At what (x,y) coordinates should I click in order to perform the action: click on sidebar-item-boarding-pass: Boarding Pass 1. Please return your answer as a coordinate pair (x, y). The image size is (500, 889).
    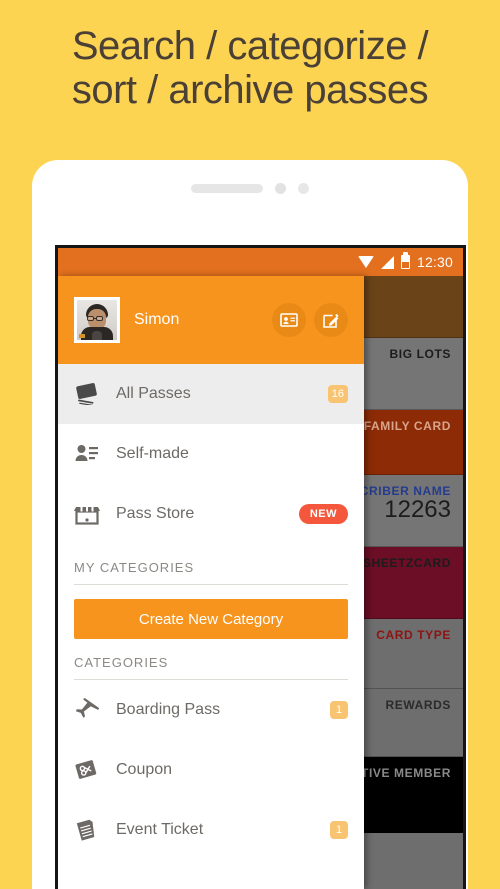
    Looking at the image, I should click on (211, 710).